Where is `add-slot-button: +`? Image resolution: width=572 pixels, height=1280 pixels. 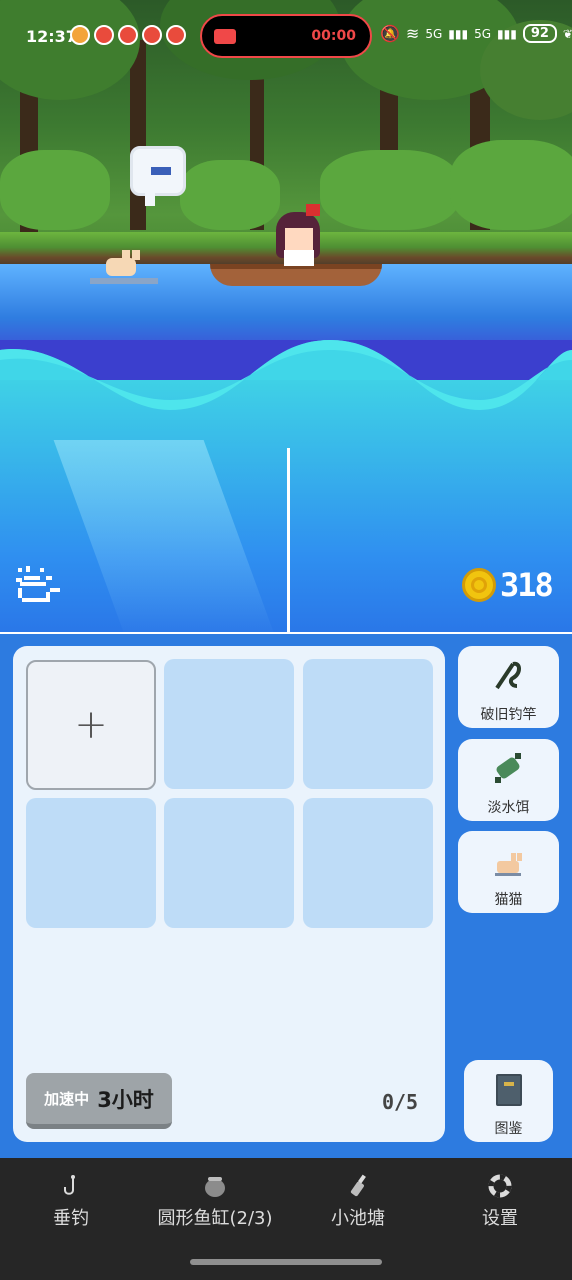 add-slot-button: + is located at coordinates (91, 725).